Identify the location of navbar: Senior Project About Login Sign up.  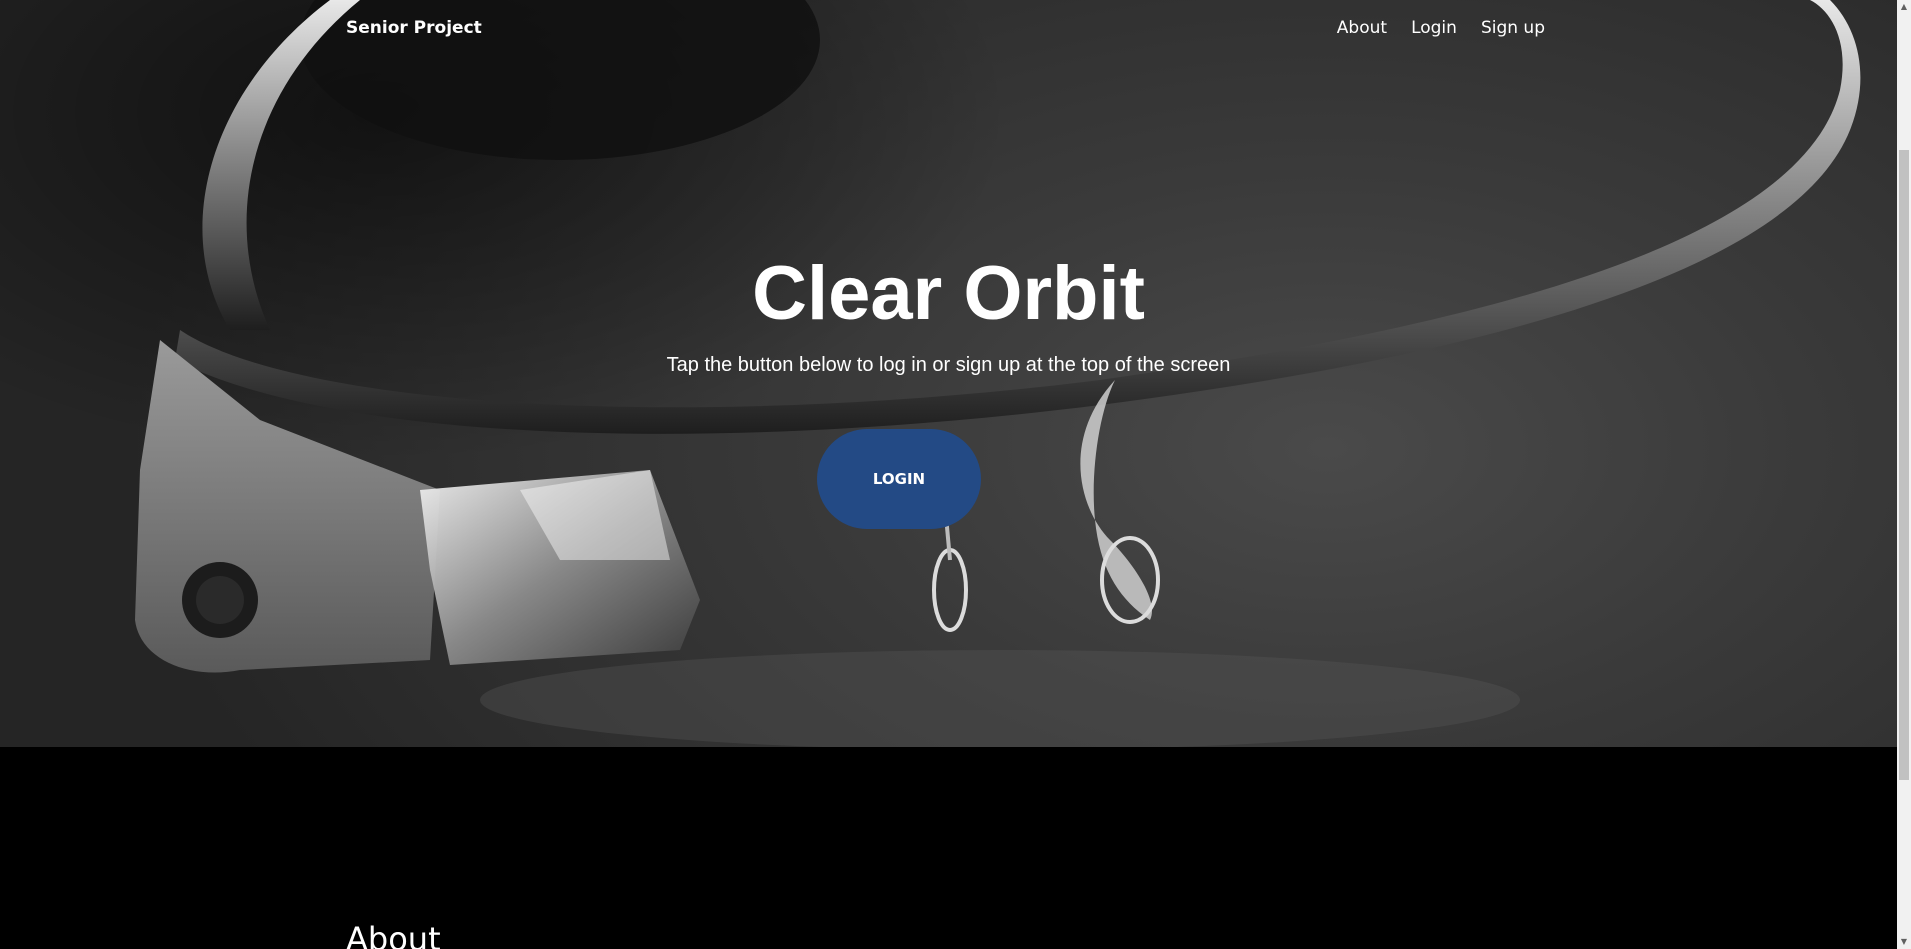
(948, 30).